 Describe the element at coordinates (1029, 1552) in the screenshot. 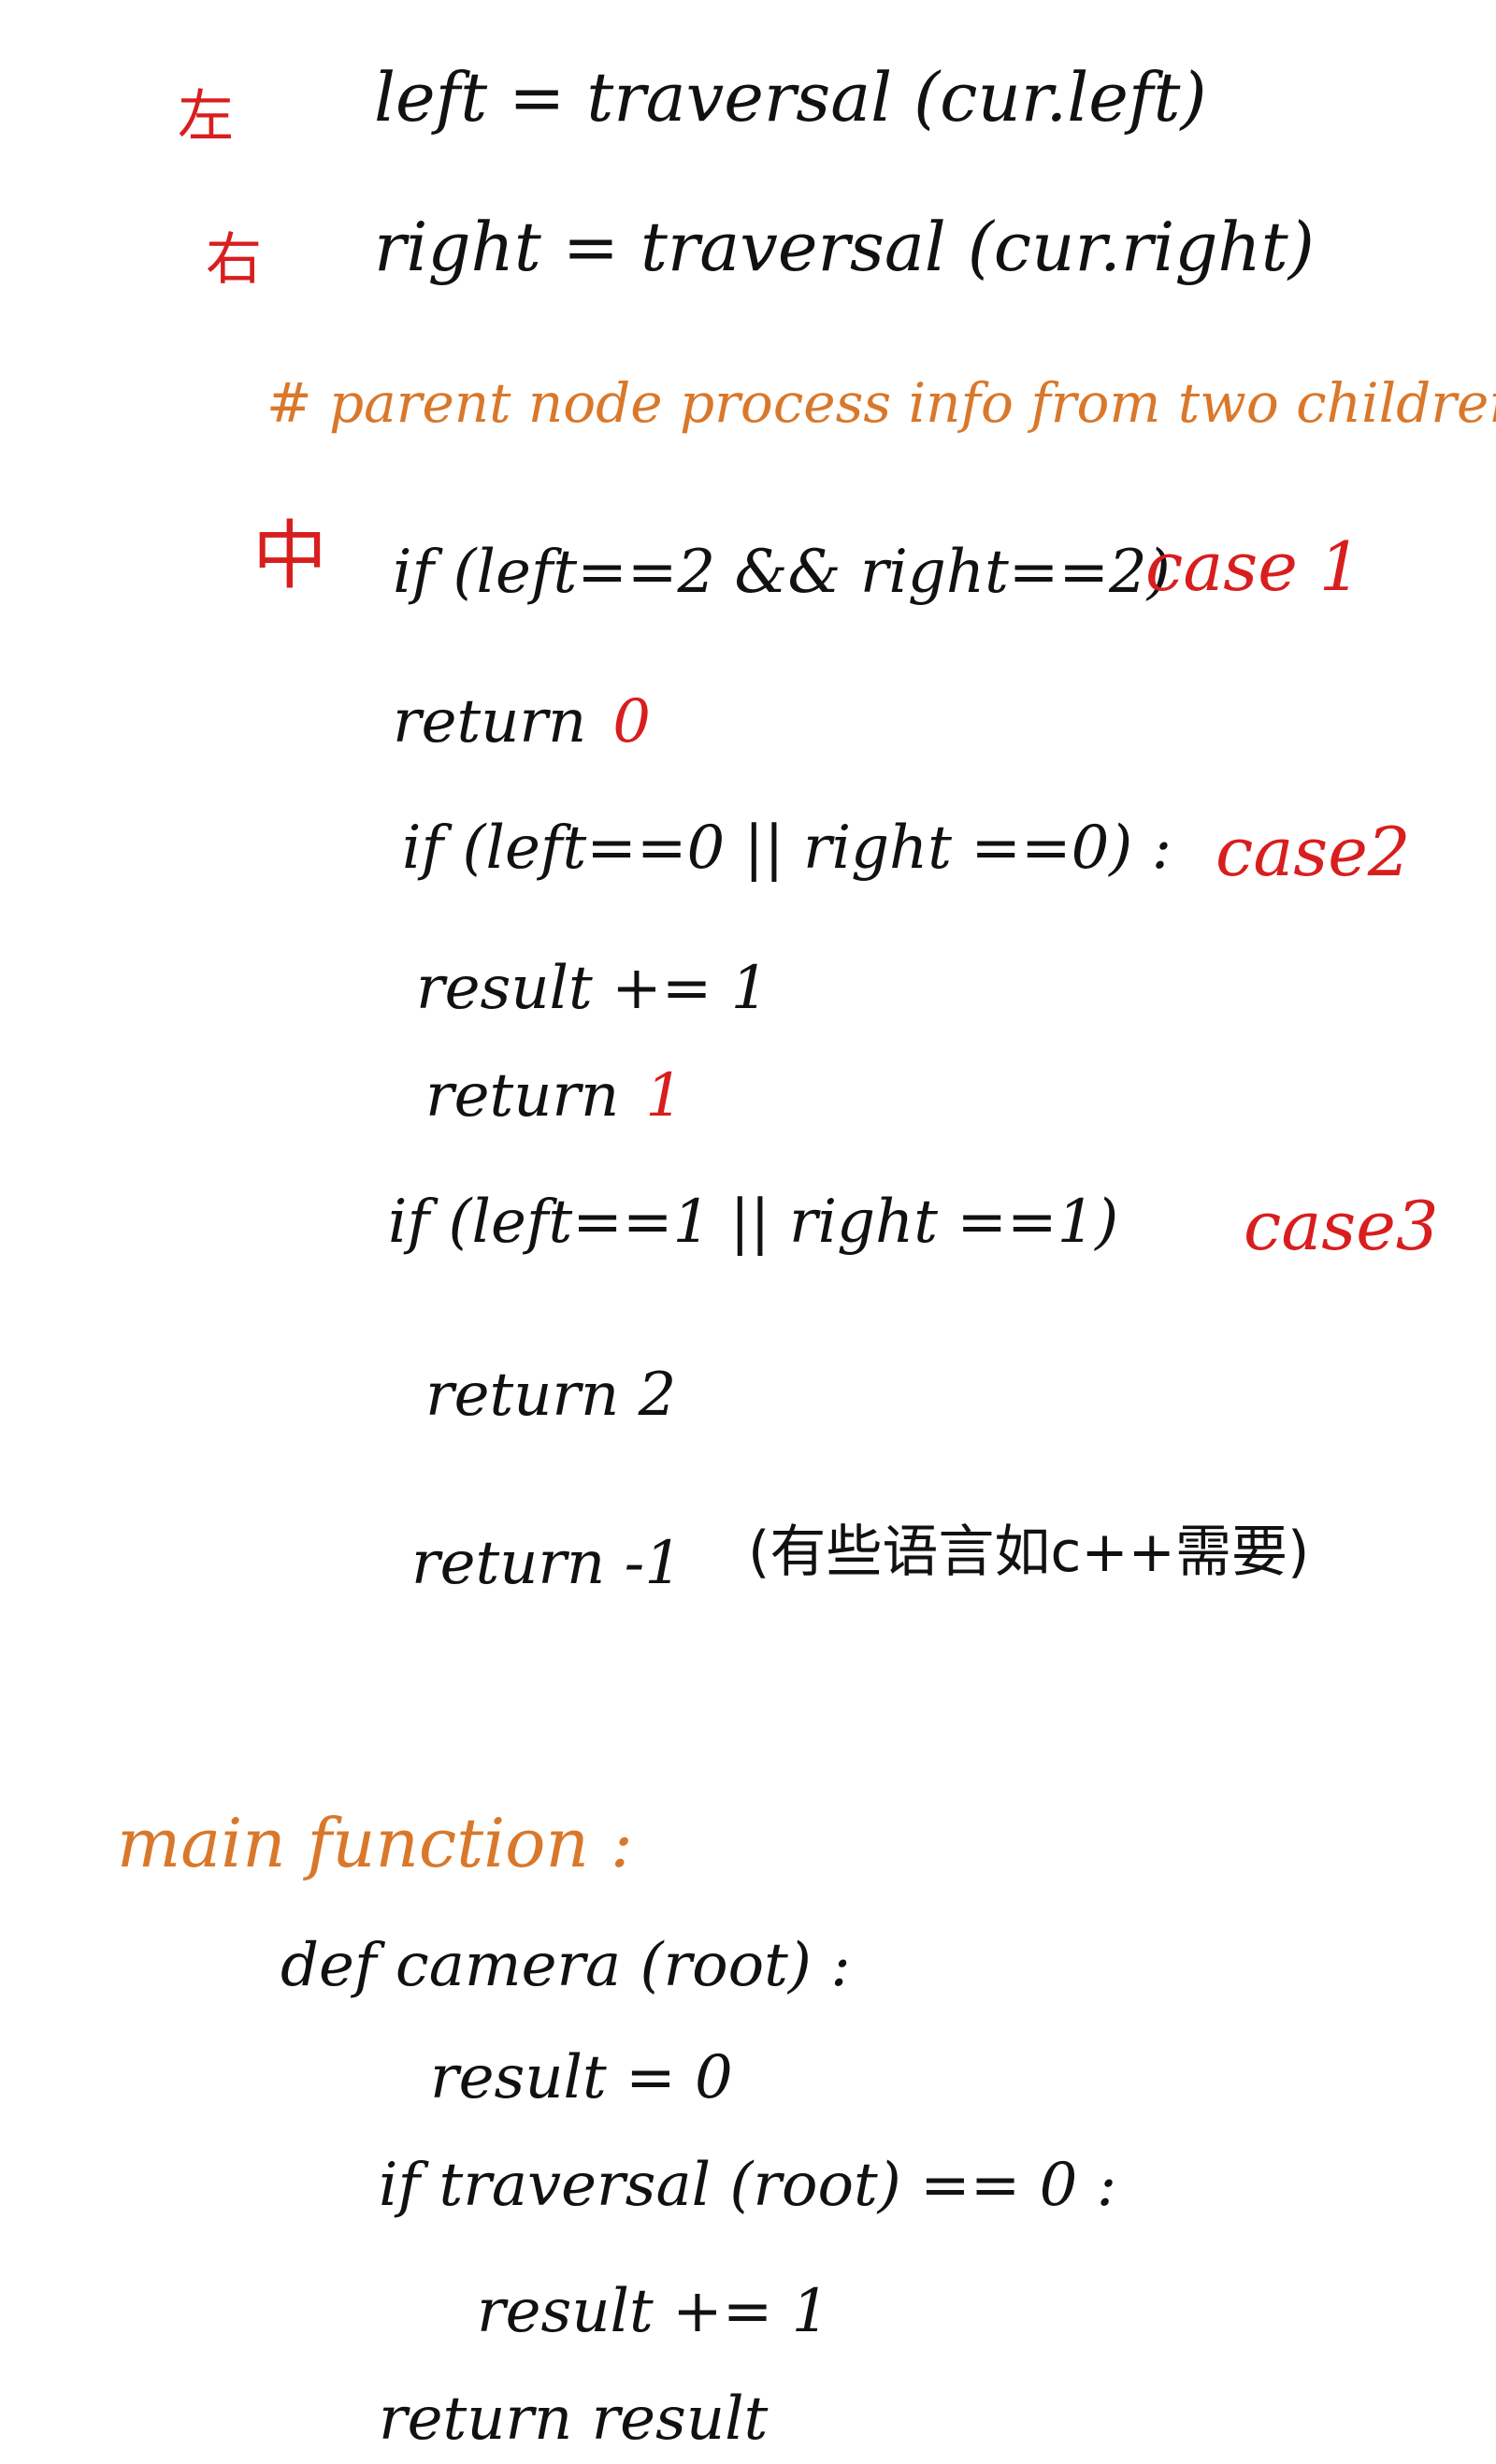

I see `fallback-note: (有些语言如c++需要)` at that location.